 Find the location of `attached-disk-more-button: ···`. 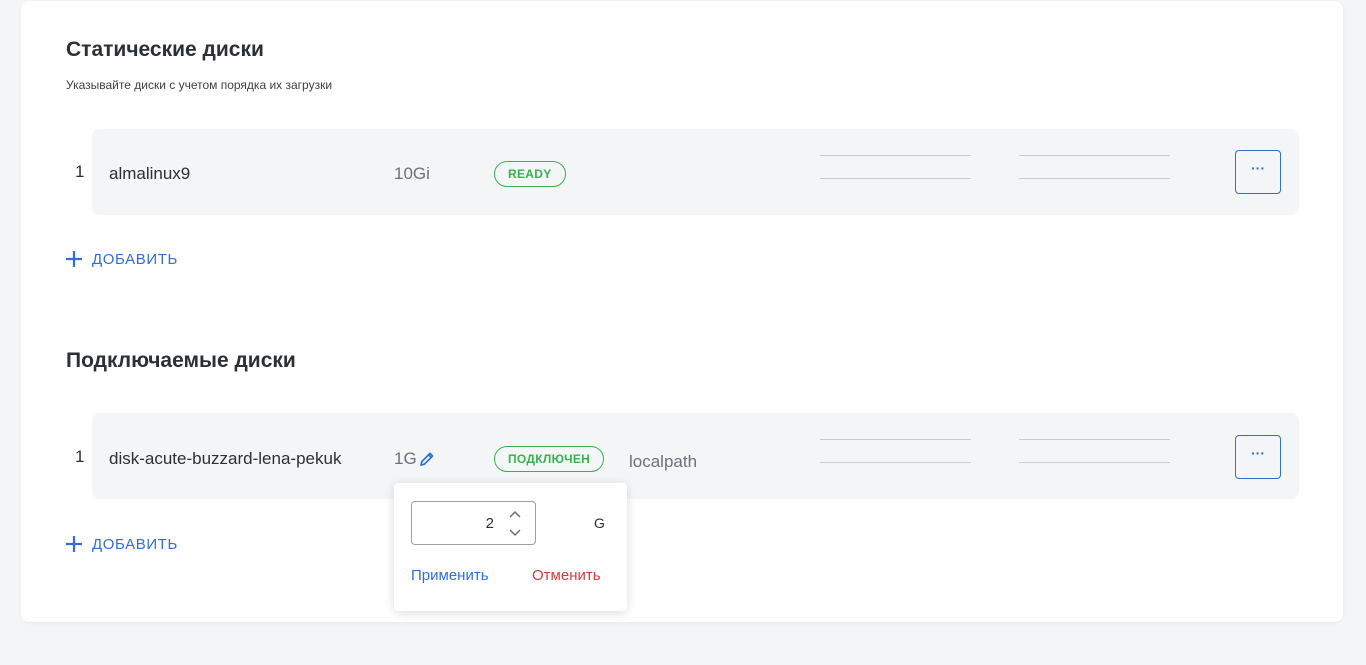

attached-disk-more-button: ··· is located at coordinates (1258, 457).